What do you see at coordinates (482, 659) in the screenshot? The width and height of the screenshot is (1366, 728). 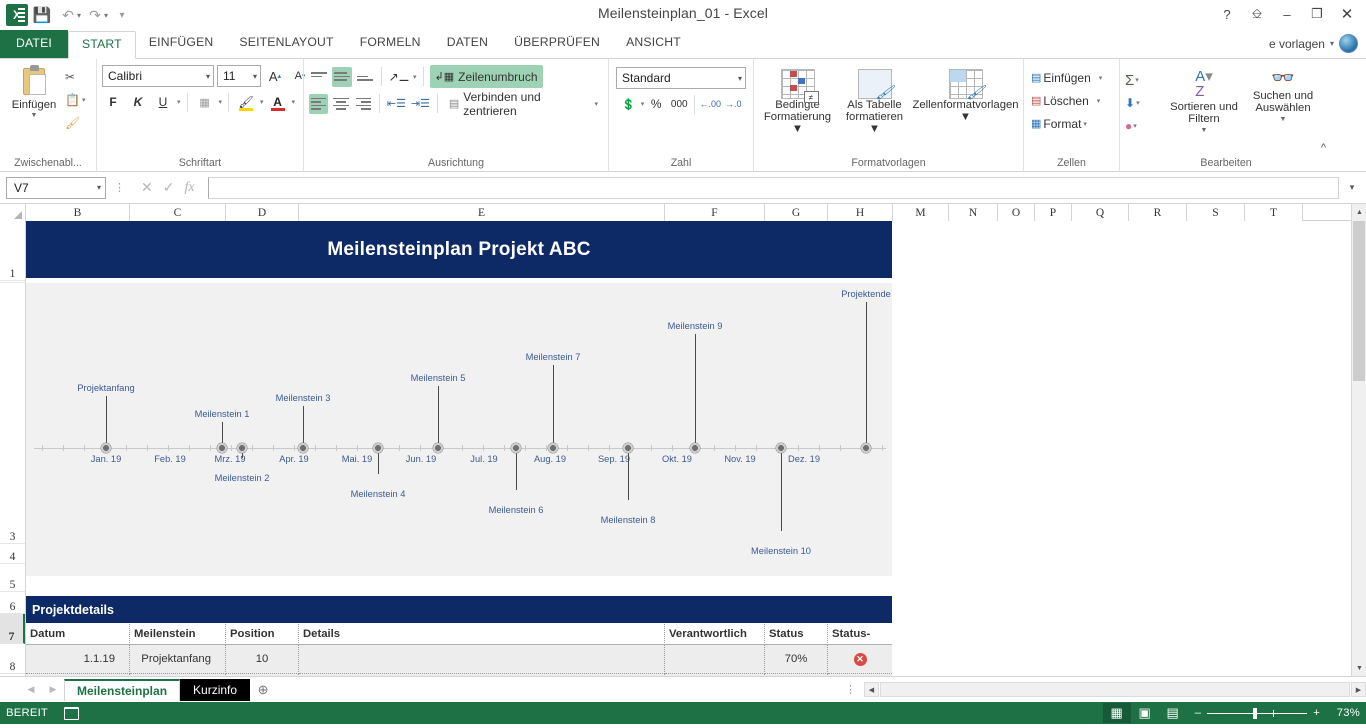 I see `table-row` at bounding box center [482, 659].